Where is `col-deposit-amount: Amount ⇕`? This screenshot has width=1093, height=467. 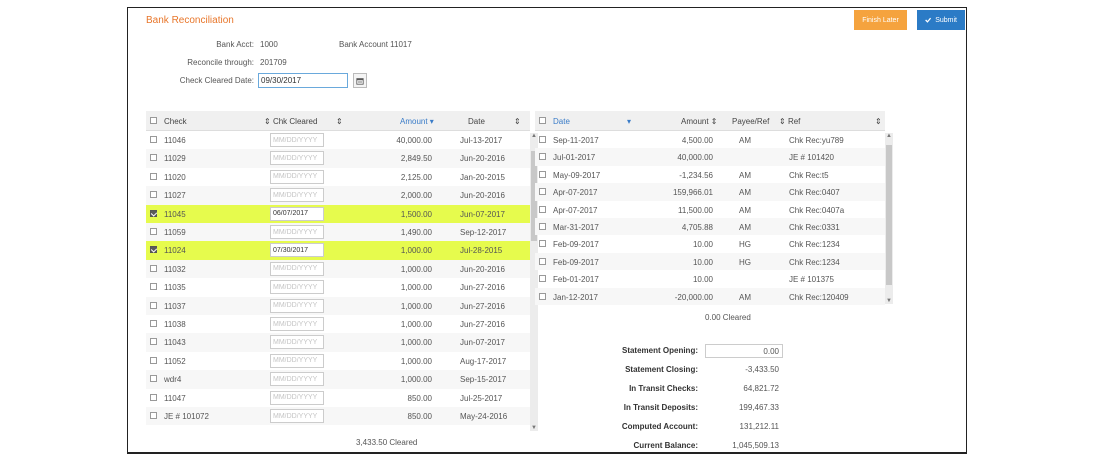 col-deposit-amount: Amount ⇕ is located at coordinates (699, 121).